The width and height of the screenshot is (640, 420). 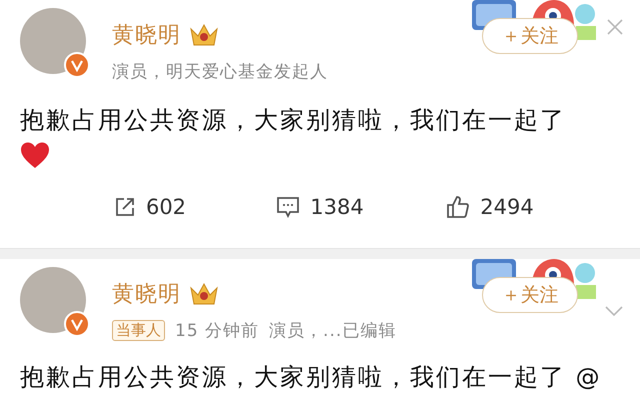 What do you see at coordinates (220, 72) in the screenshot?
I see `author-bio: 演员，明天爱心基金发起人` at bounding box center [220, 72].